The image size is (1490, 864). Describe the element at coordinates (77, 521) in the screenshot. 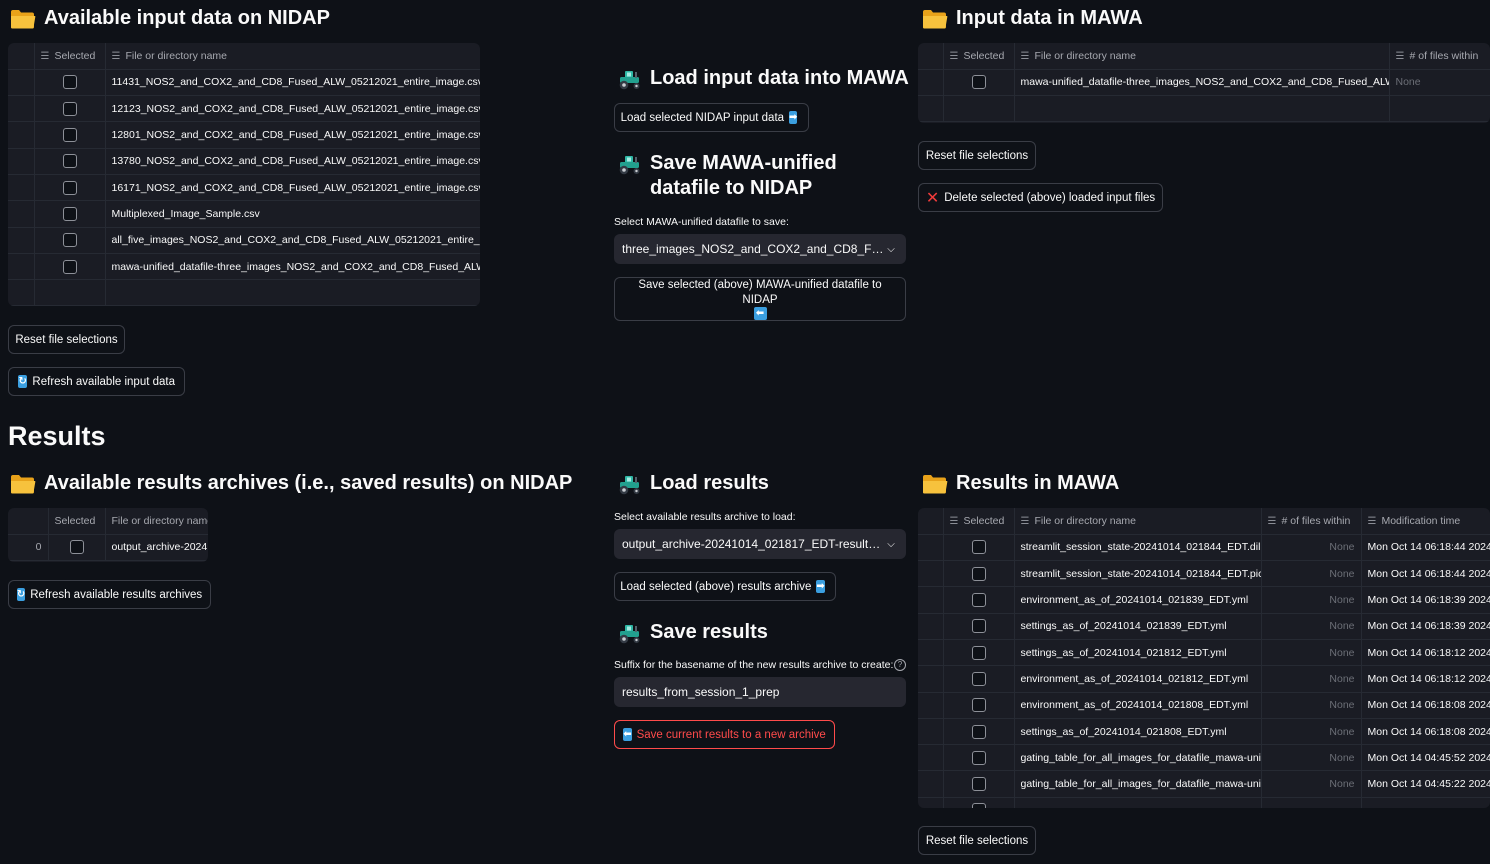

I see `column-header-selected: Selected` at that location.